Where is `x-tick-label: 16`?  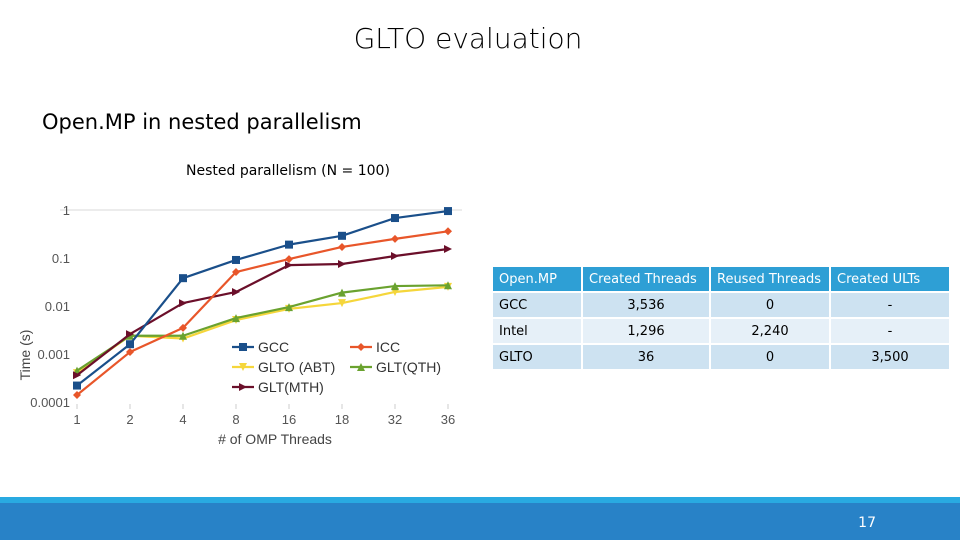 x-tick-label: 16 is located at coordinates (289, 419).